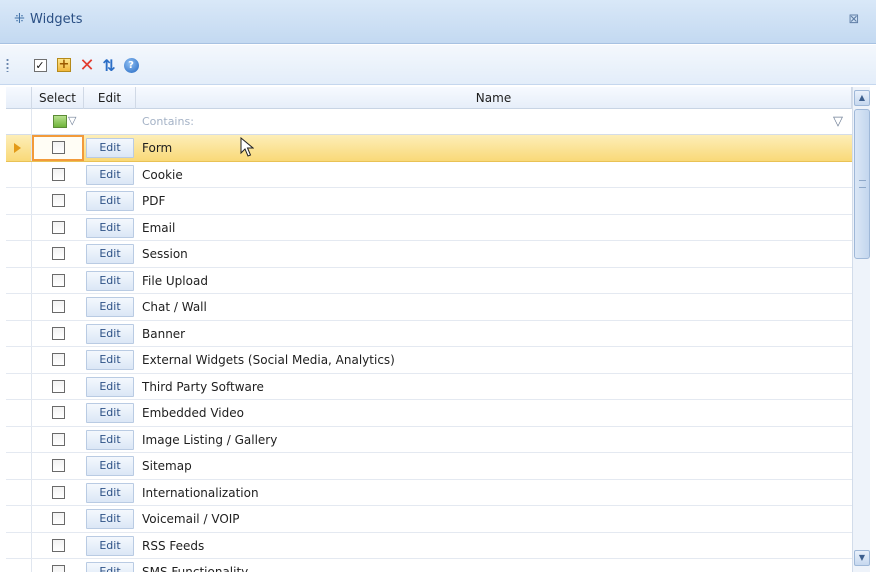  I want to click on delete-icon: ✕, so click(87, 65).